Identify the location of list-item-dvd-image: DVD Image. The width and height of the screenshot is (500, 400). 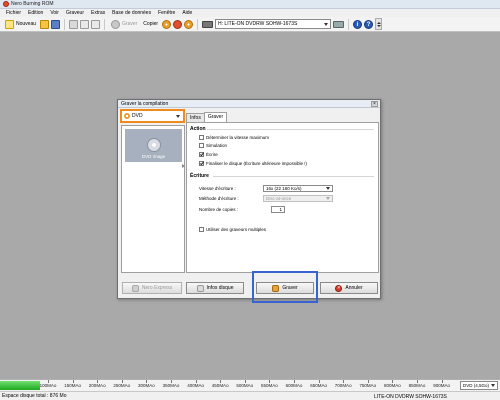
(153, 145).